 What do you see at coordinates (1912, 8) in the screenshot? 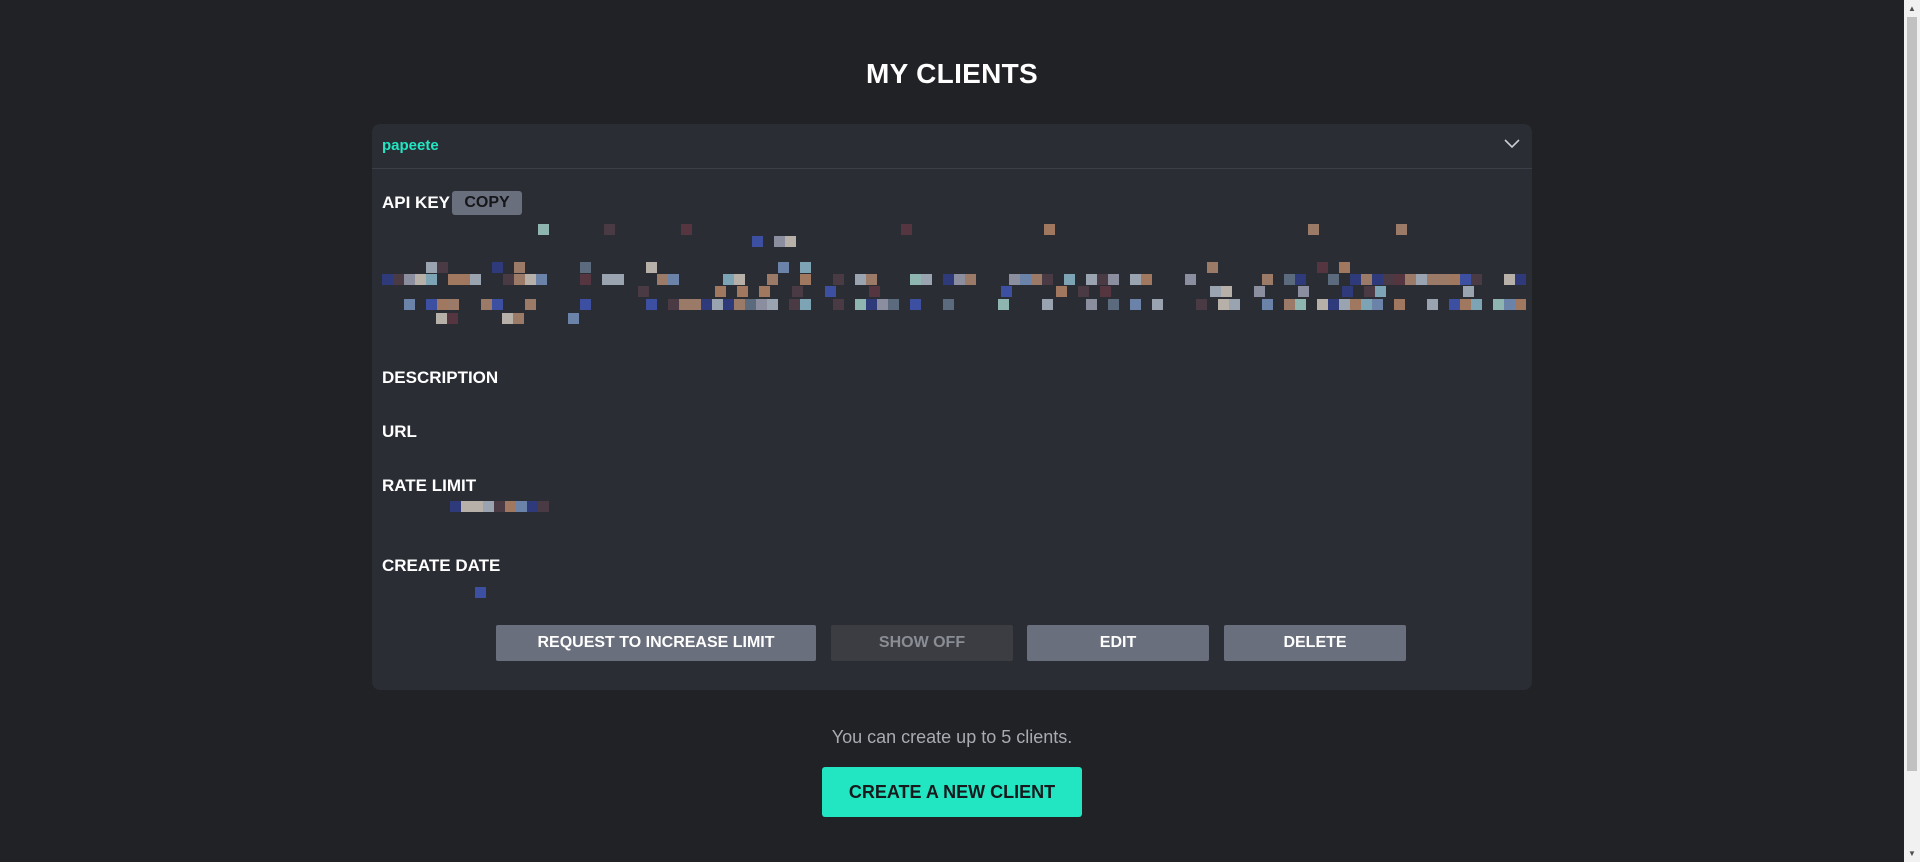
I see `scroll-up-icon: ▲` at bounding box center [1912, 8].